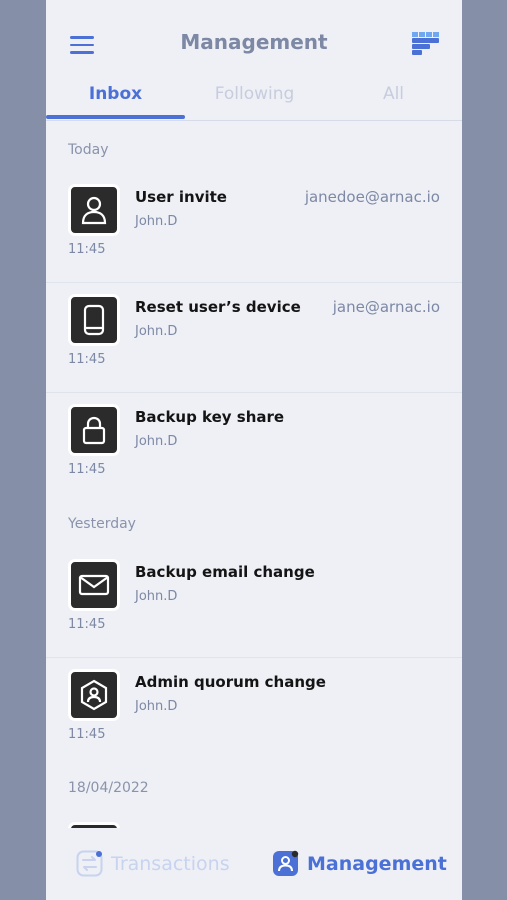 The height and width of the screenshot is (900, 507). What do you see at coordinates (210, 417) in the screenshot?
I see `item-title: Backup key share` at bounding box center [210, 417].